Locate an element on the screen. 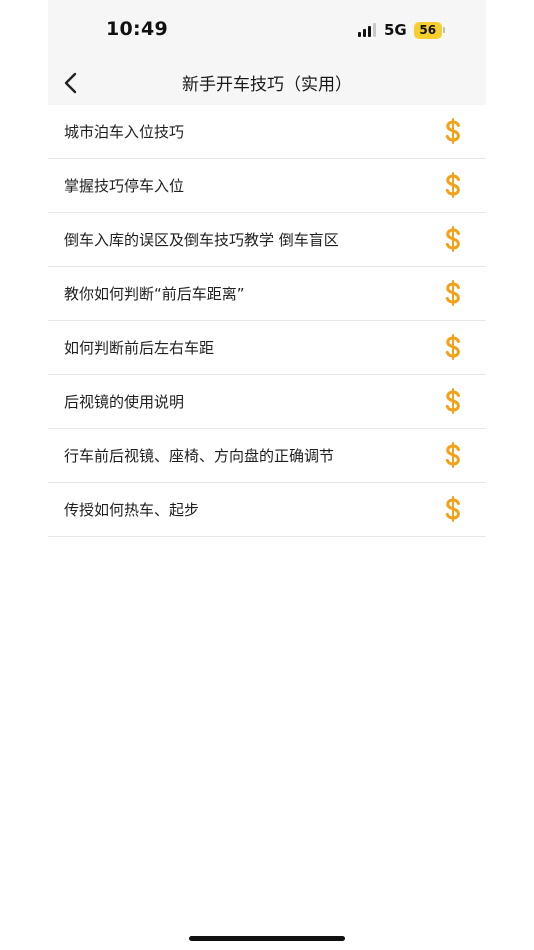  list-item-label: 如何判断前后左右车距 is located at coordinates (139, 348).